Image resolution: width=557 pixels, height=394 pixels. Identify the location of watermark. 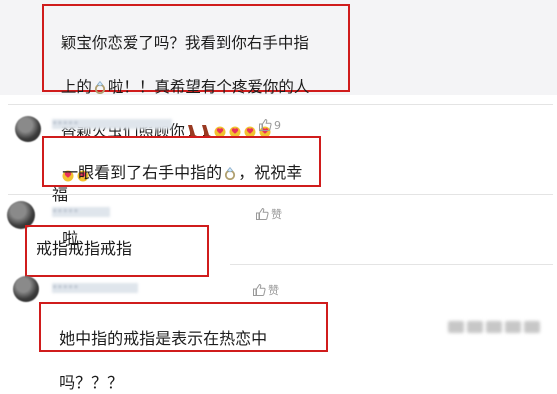
(498, 327).